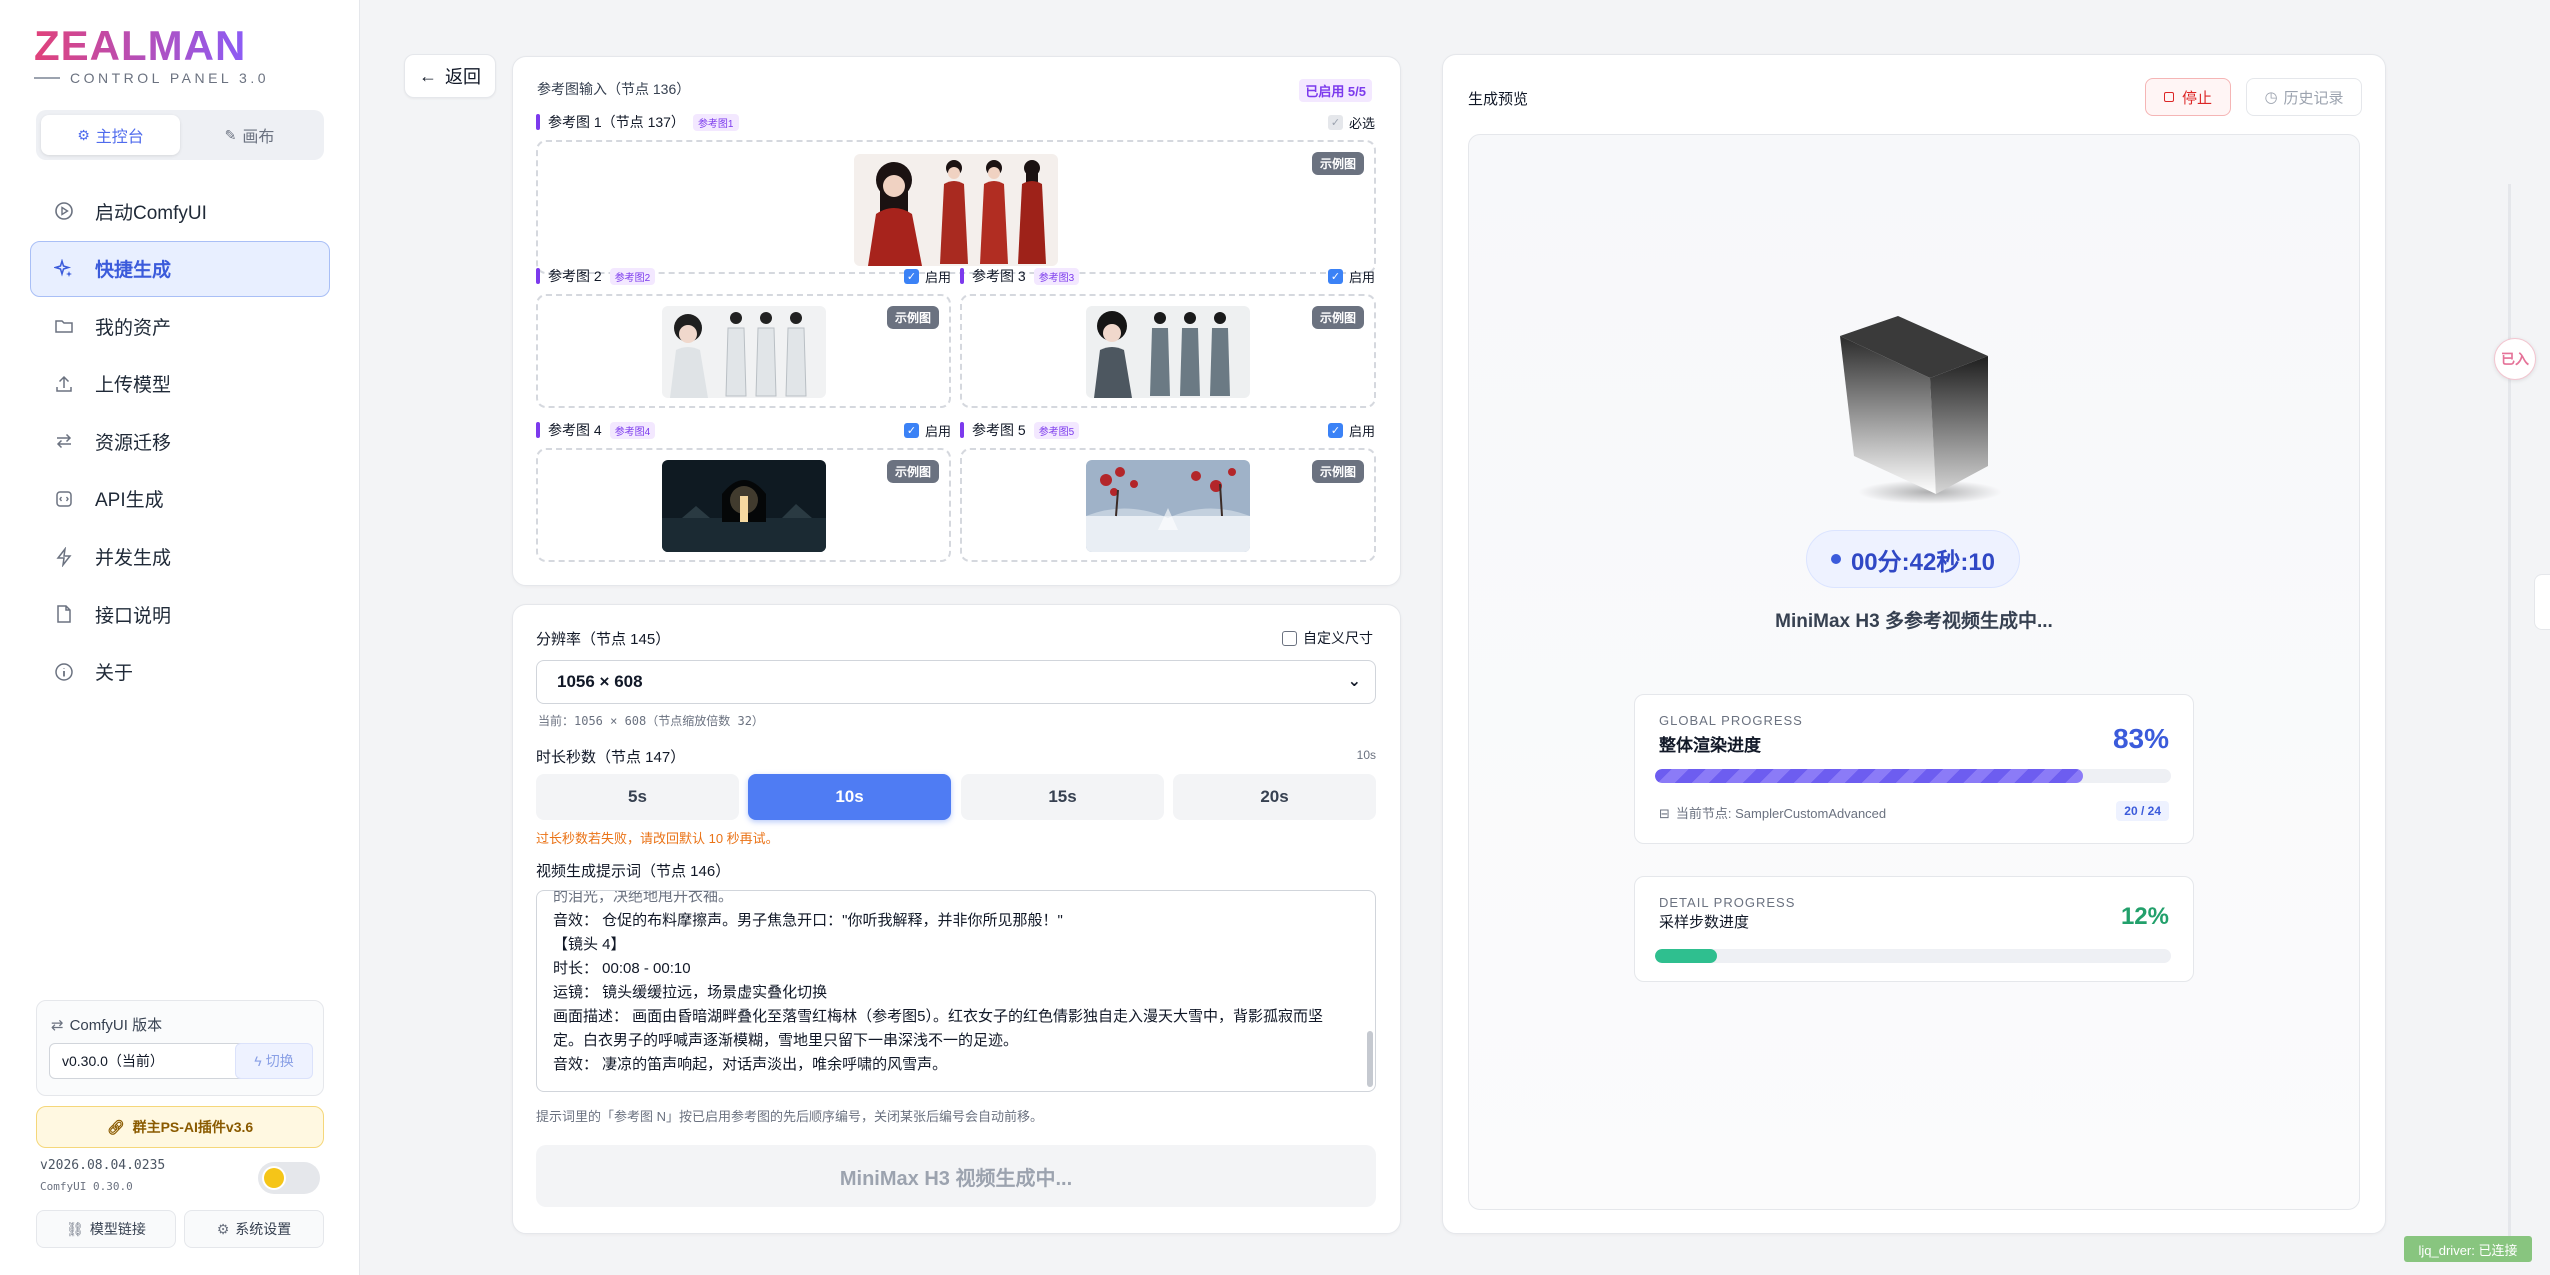 This screenshot has height=1275, width=2550. Describe the element at coordinates (180, 614) in the screenshot. I see `sidebar-item-api-docs: 接口说明` at that location.